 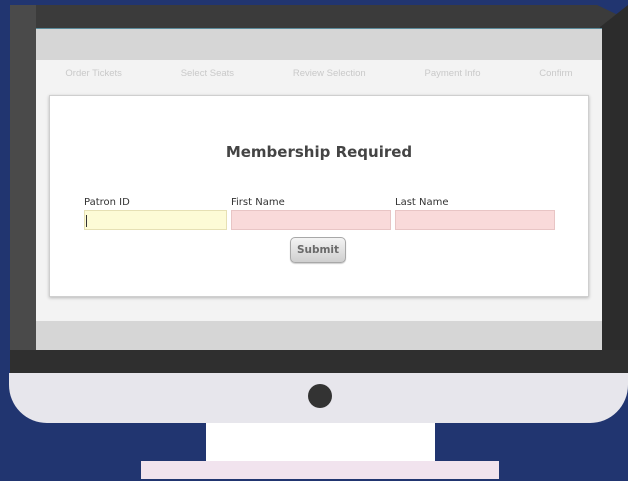 I want to click on monitor-bezel-right, so click(x=614, y=189).